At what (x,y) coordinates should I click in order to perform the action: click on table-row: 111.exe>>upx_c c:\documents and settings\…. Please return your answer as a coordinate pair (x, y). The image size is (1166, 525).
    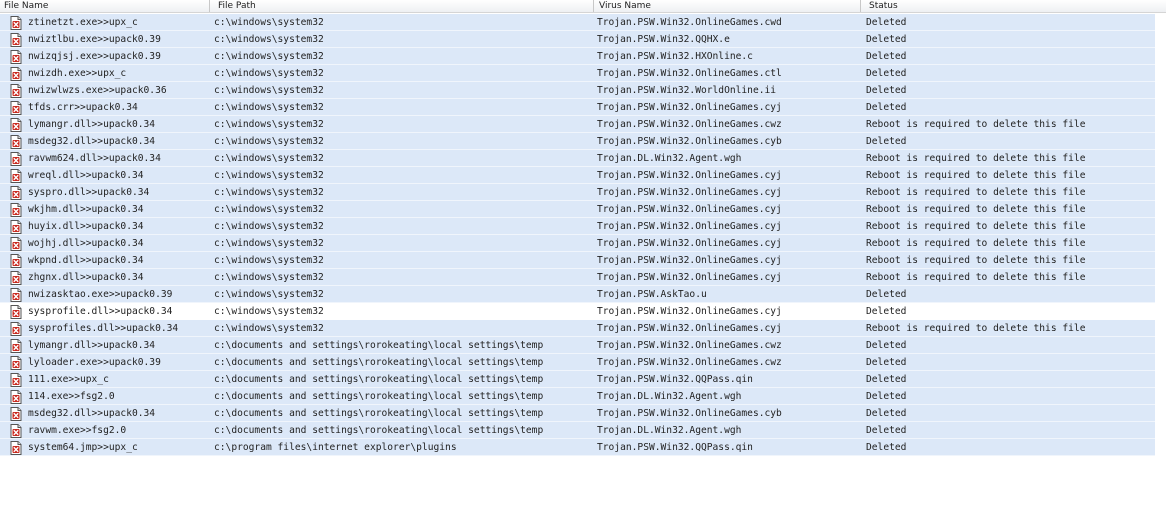
    Looking at the image, I should click on (577, 379).